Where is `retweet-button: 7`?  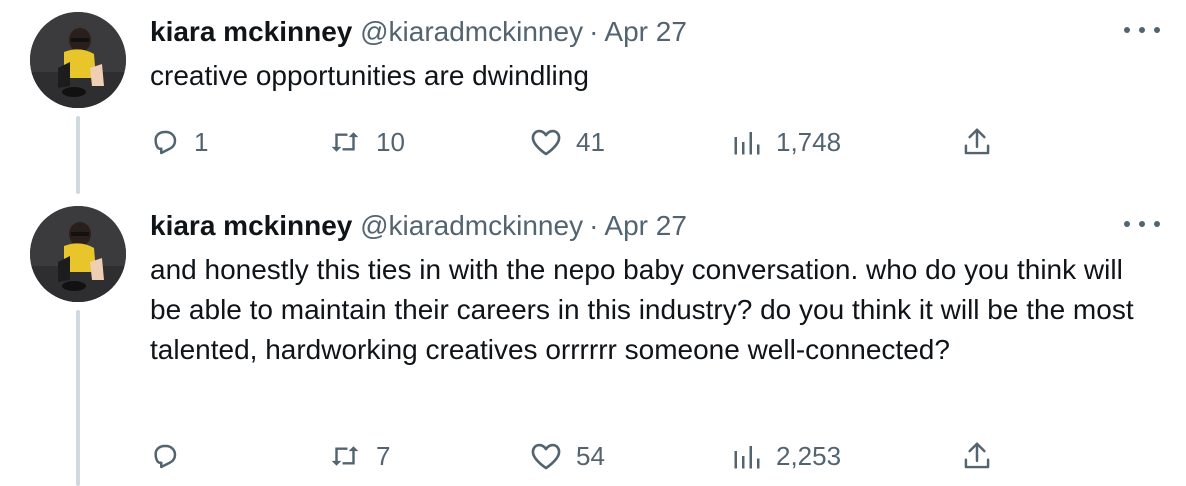
retweet-button: 7 is located at coordinates (359, 456).